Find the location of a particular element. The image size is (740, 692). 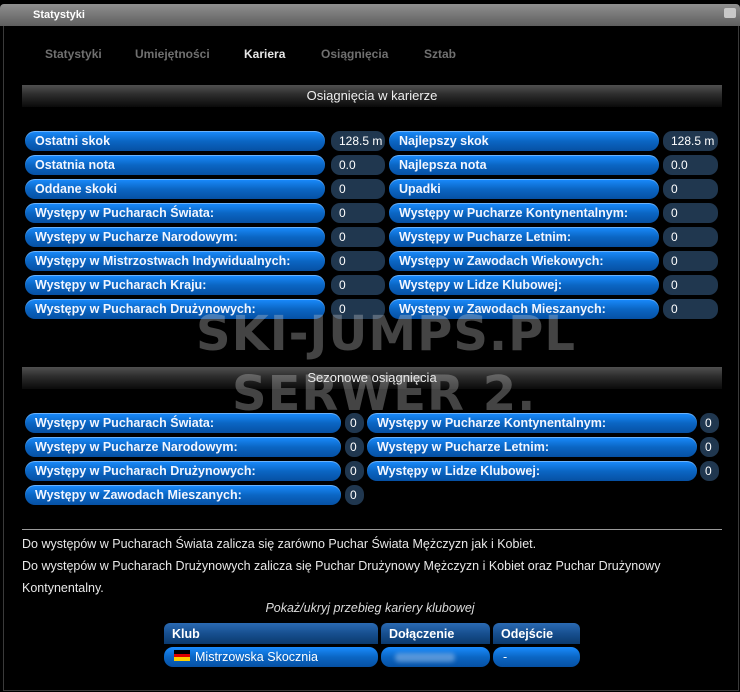

career-stat-label: Występy w Pucharach Kraju: is located at coordinates (175, 285).